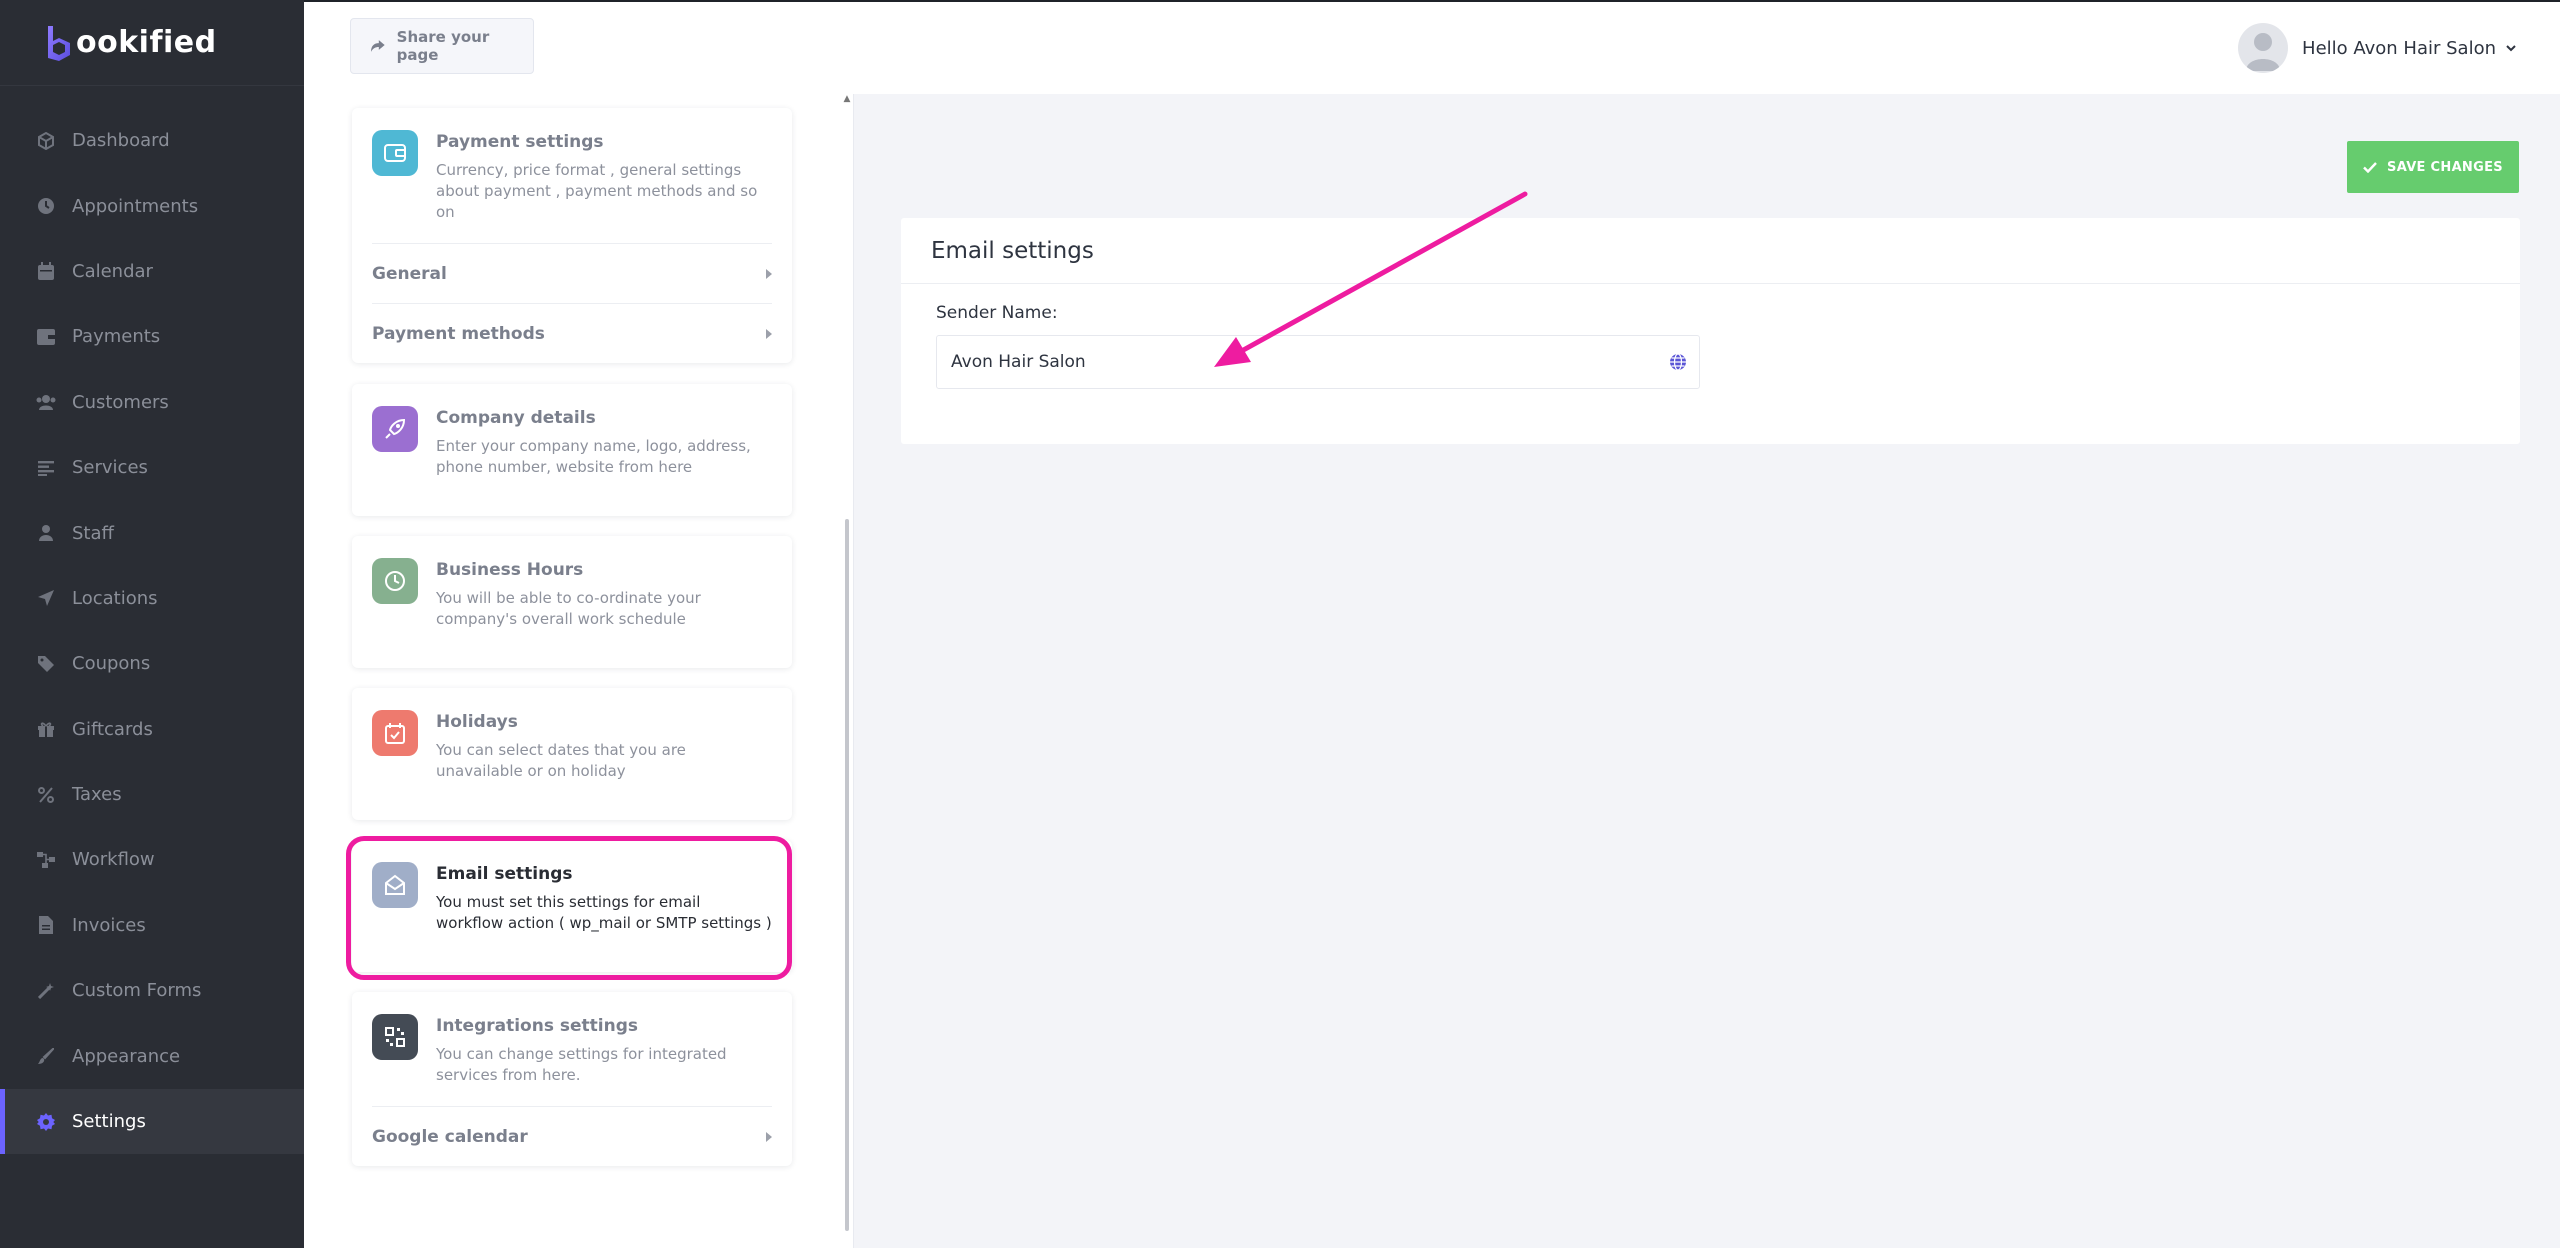 Image resolution: width=2560 pixels, height=1248 pixels. What do you see at coordinates (997, 313) in the screenshot?
I see `sender-name-label: Sender Name:` at bounding box center [997, 313].